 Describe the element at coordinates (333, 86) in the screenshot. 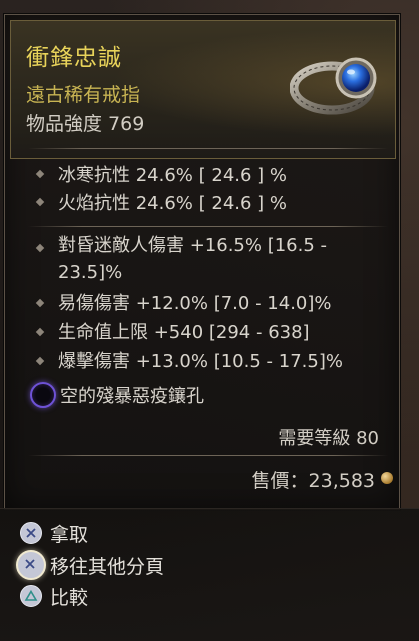

I see `sapphire-ring-icon` at that location.